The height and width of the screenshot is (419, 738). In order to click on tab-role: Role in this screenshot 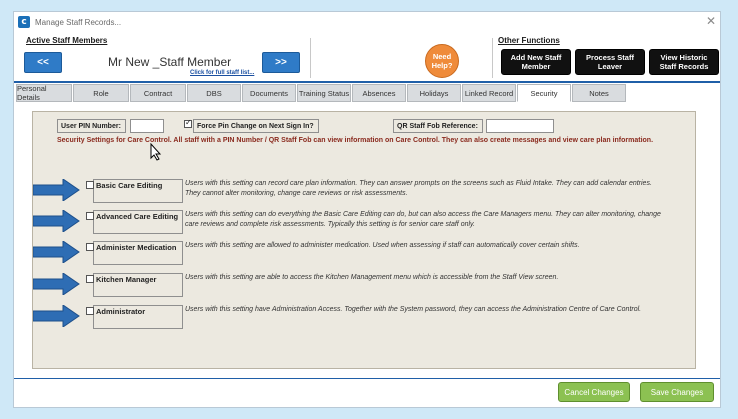, I will do `click(101, 93)`.